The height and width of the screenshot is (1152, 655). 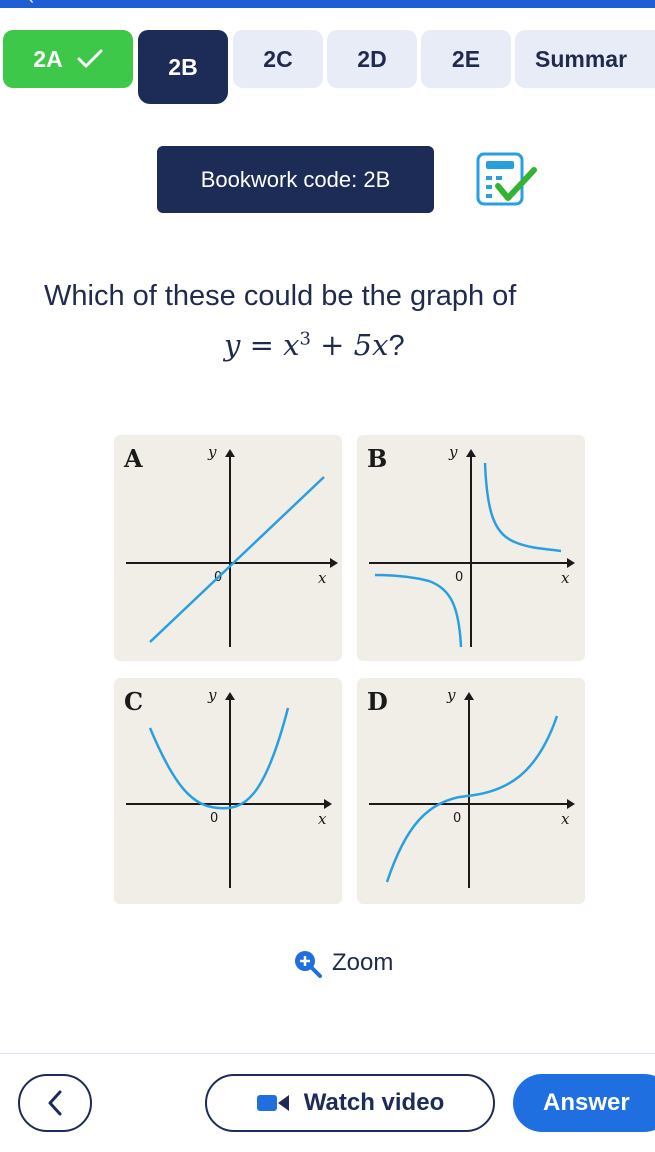 I want to click on equation-rhs: + 5x, so click(x=349, y=345).